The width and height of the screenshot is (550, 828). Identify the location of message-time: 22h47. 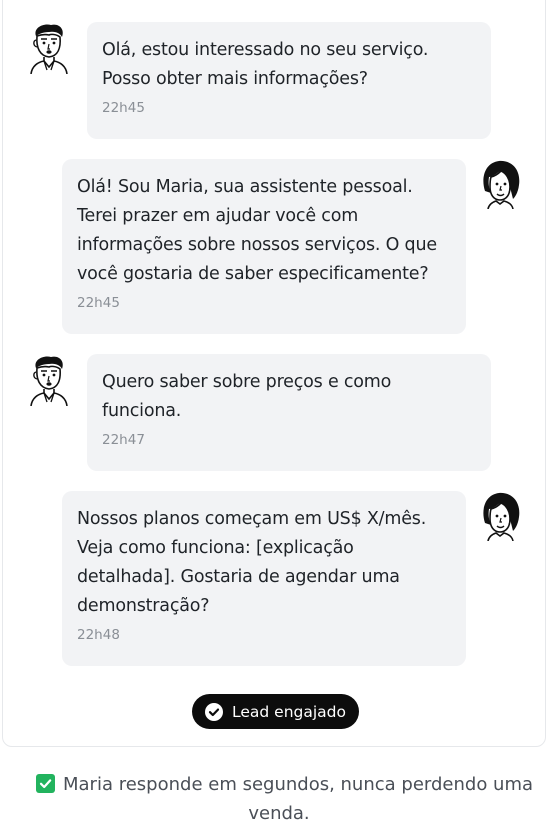
(123, 440).